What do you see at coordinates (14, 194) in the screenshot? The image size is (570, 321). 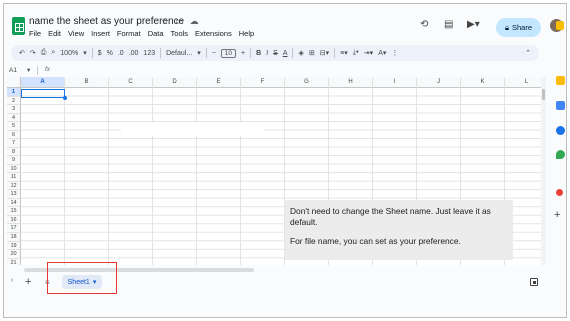 I see `row-header-13: 13` at bounding box center [14, 194].